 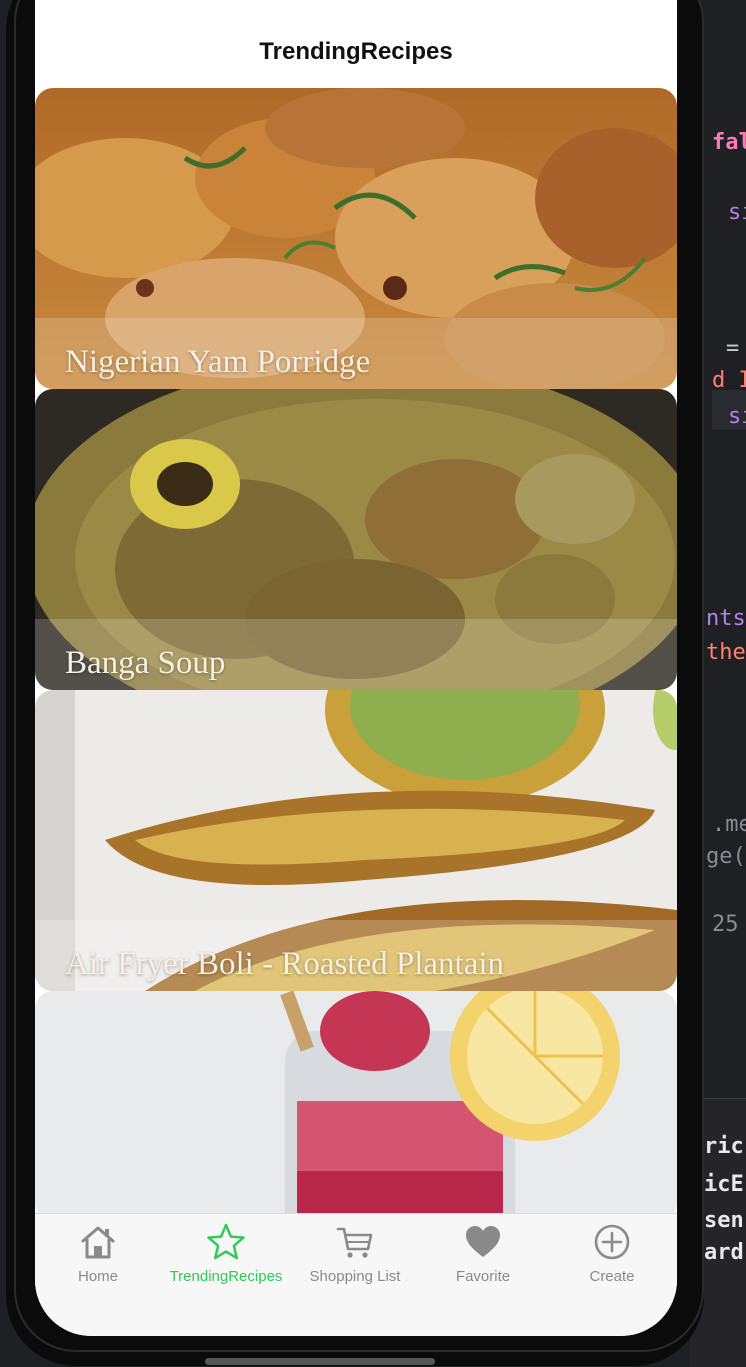 I want to click on tab-trendingrecipes: TrendingRecipes, so click(x=226, y=1253).